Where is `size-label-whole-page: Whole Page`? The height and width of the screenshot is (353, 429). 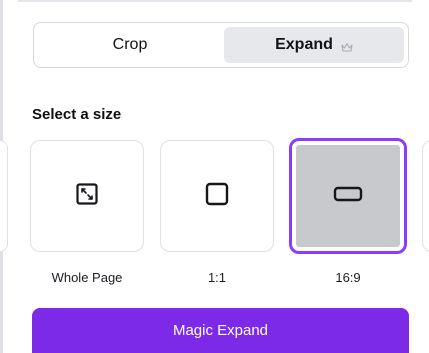 size-label-whole-page: Whole Page is located at coordinates (87, 277).